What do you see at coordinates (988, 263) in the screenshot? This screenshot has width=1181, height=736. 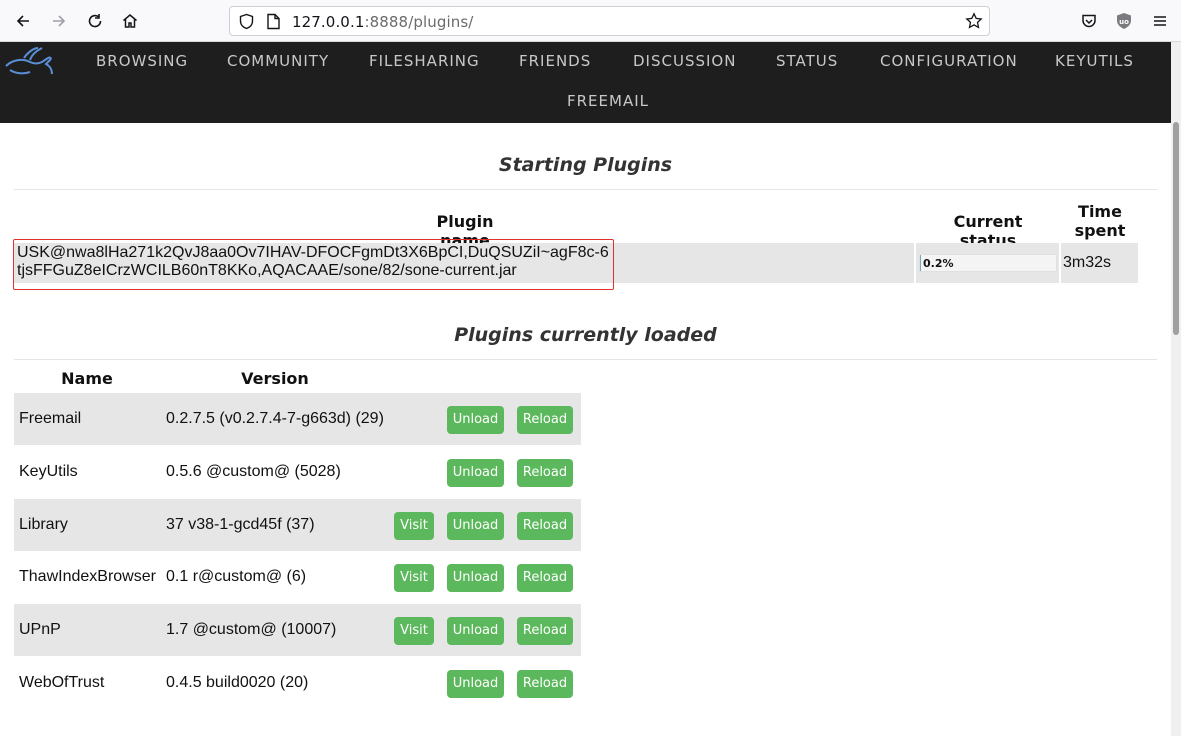 I see `progress-bar: 0.2%` at bounding box center [988, 263].